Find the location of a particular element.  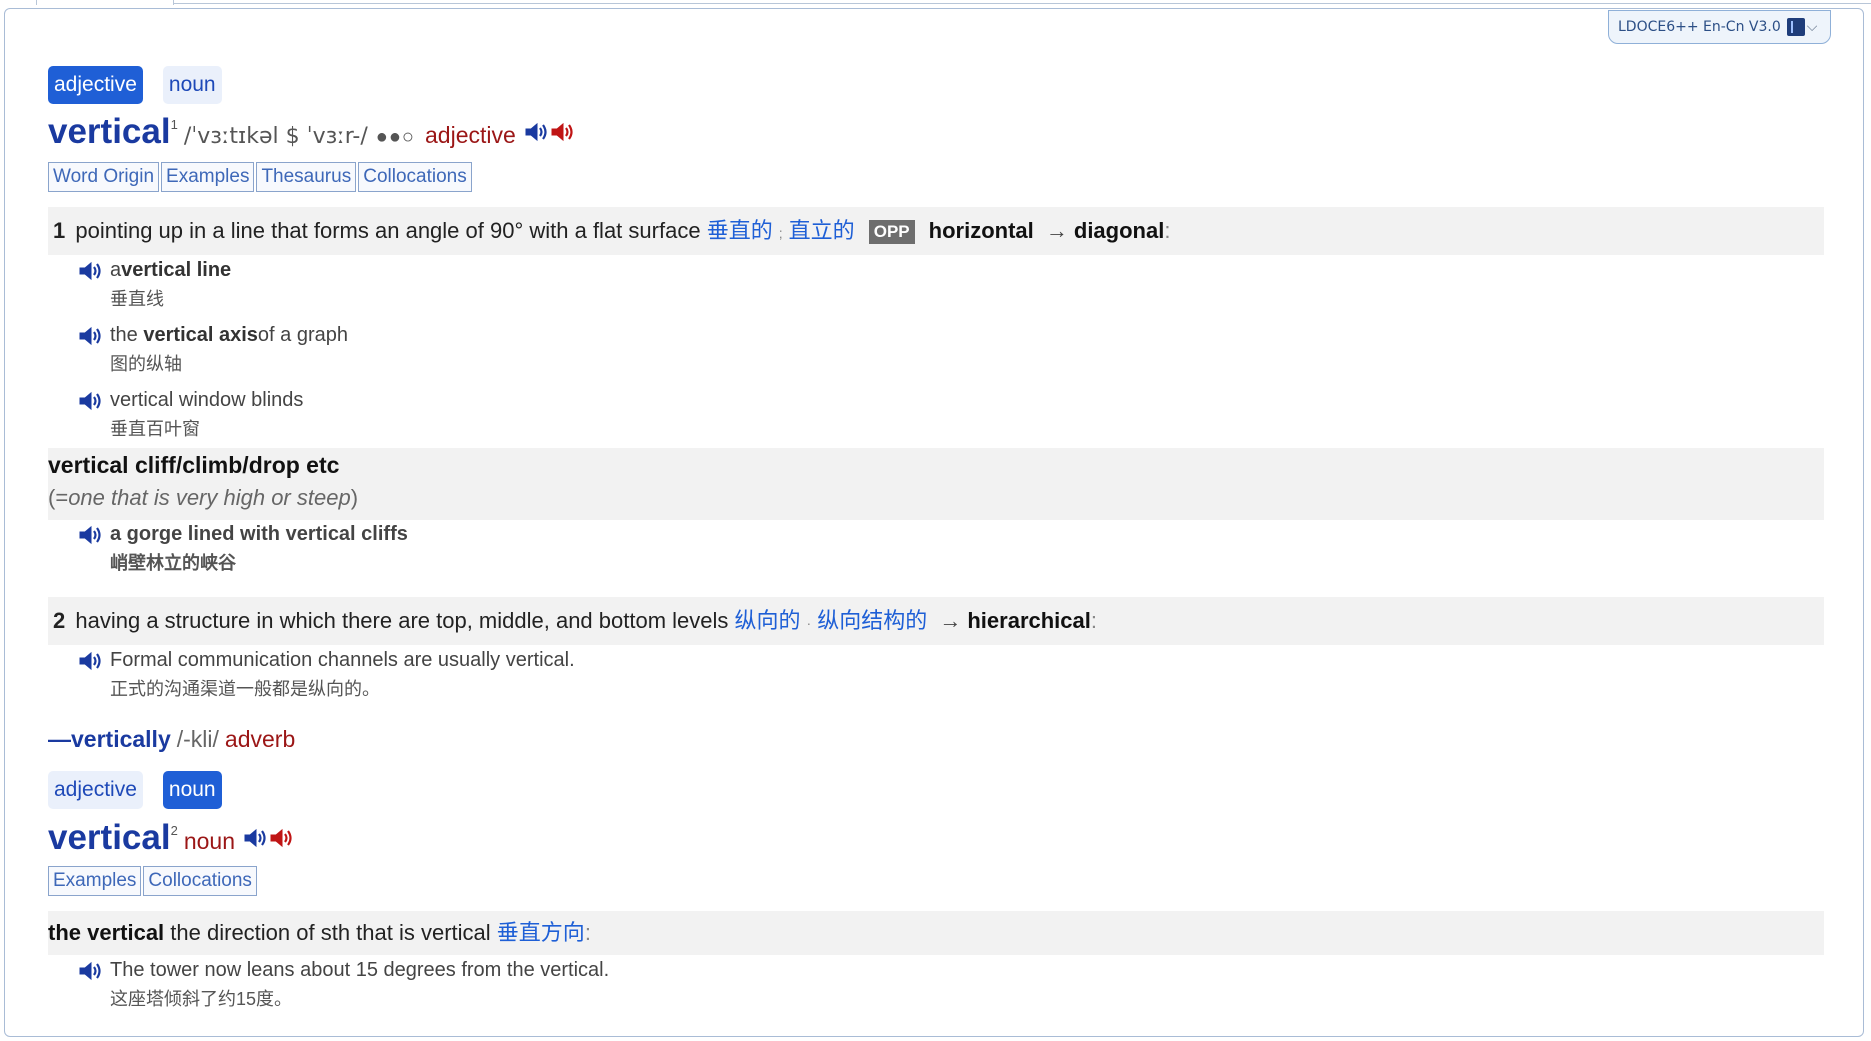

related-word: hierarchical is located at coordinates (1029, 620).